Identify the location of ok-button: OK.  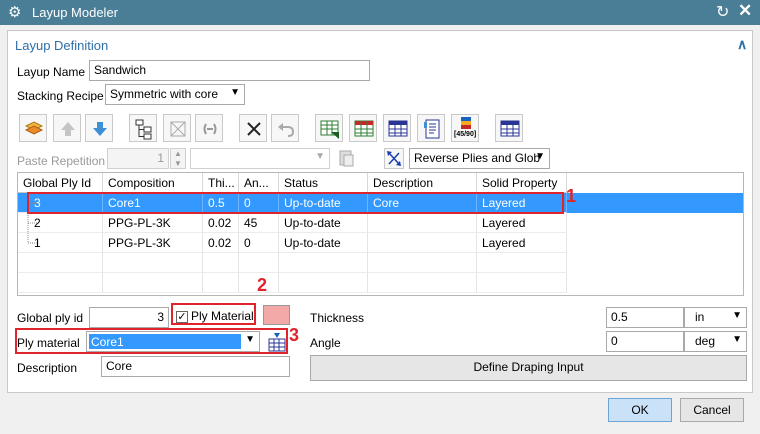
(640, 410).